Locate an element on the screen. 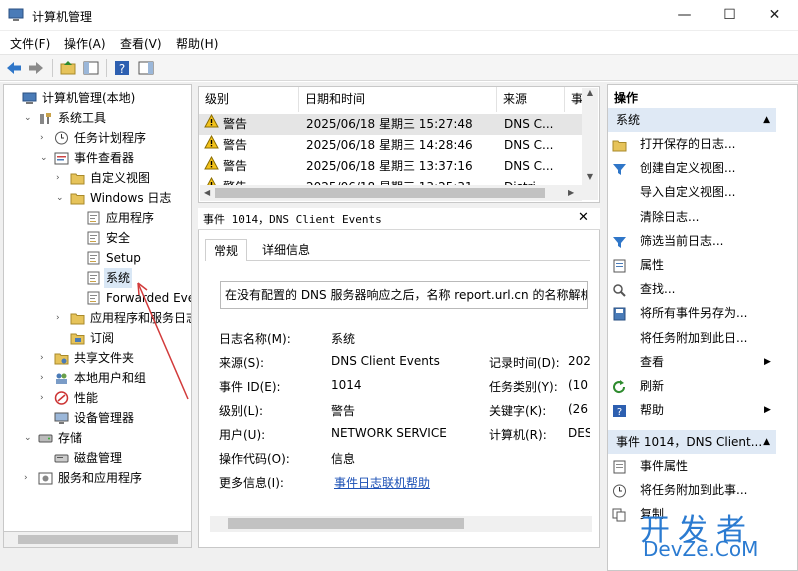  show-action-pane-icon is located at coordinates (146, 68).